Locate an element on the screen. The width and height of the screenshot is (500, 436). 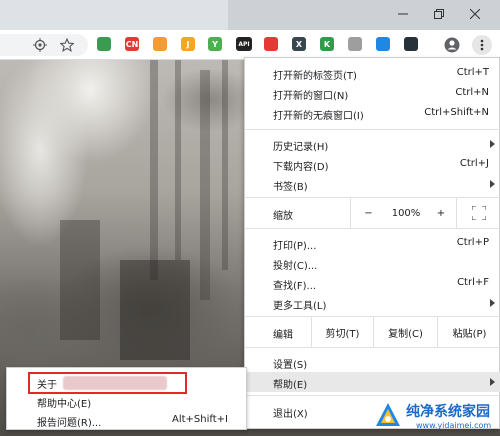
fullscreen-button is located at coordinates (478, 213).